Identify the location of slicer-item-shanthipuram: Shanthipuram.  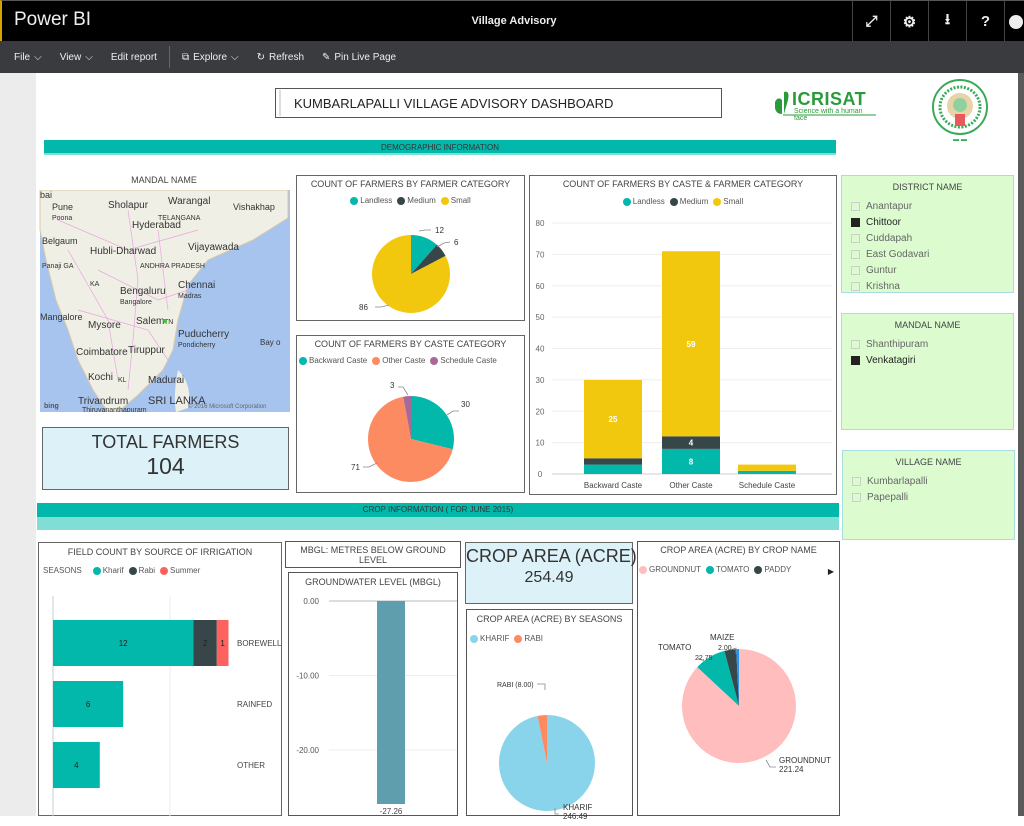
(927, 344).